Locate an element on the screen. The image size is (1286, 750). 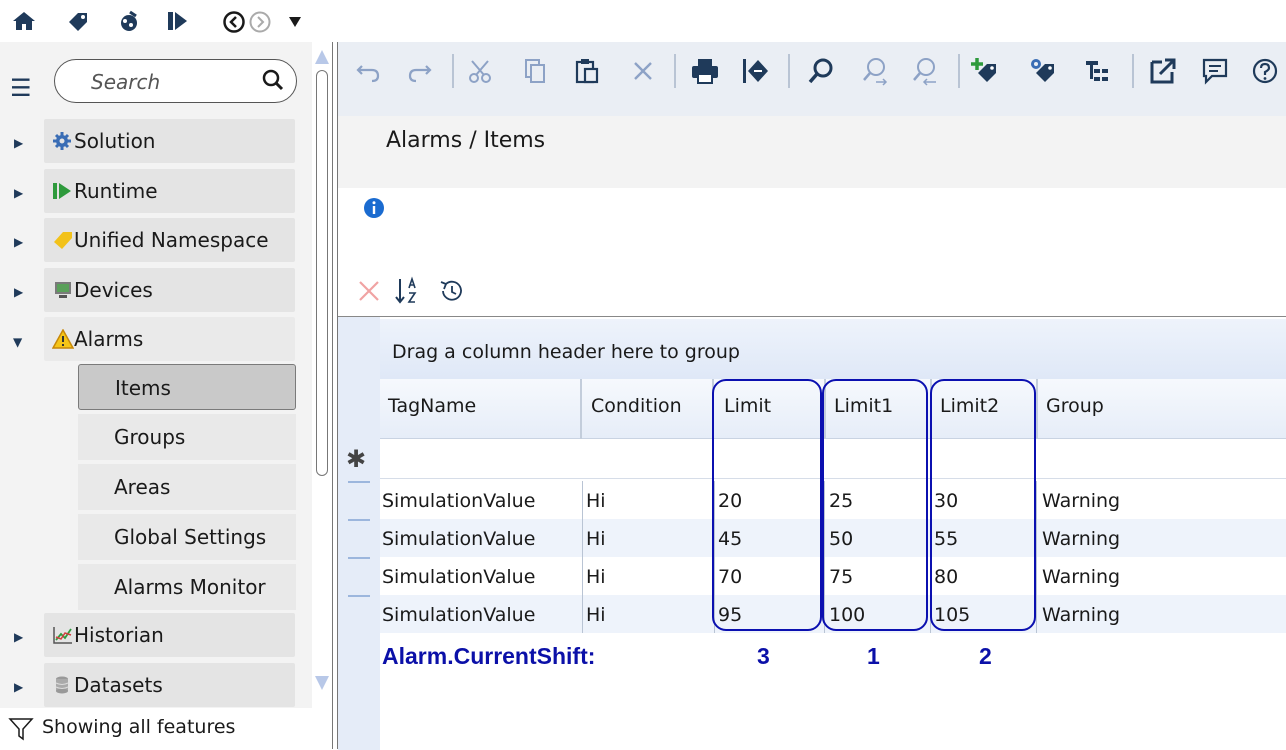
sidebar-item-alarms-groups: Groups is located at coordinates (187, 437).